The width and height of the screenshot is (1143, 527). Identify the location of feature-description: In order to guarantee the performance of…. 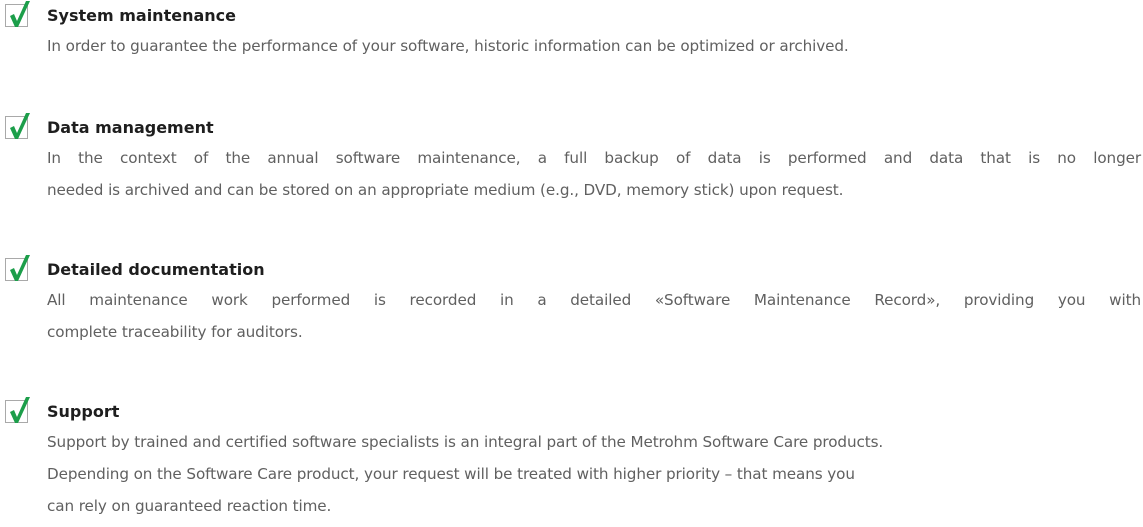
(594, 46).